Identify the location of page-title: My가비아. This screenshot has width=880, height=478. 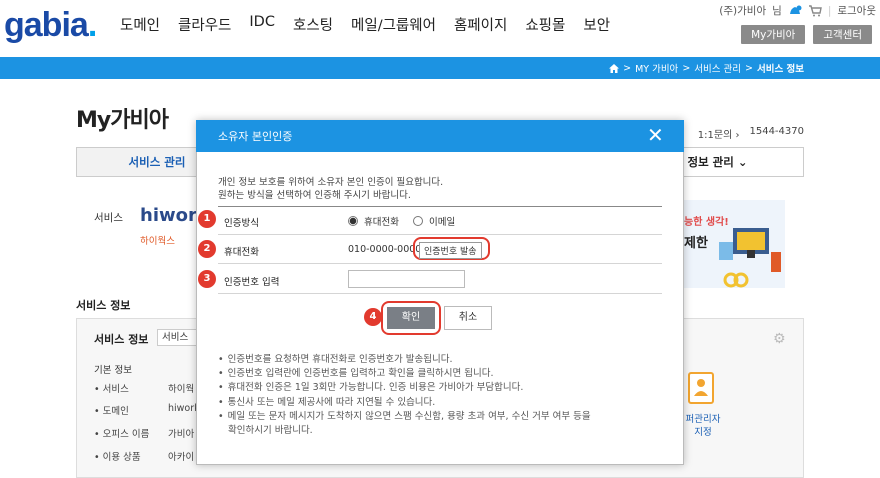
(122, 120).